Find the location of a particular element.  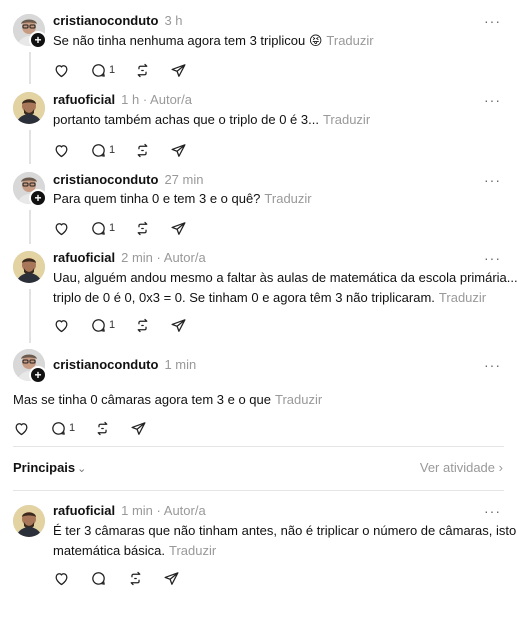

view-activity-label: Ver atividade is located at coordinates (457, 467).